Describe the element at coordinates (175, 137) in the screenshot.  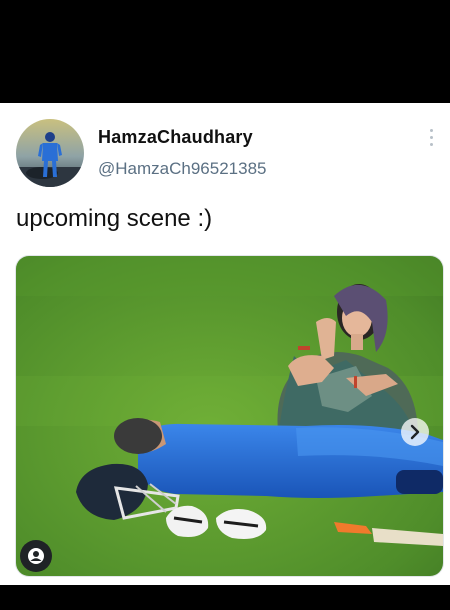
I see `display-name: HamzaChaudhary` at that location.